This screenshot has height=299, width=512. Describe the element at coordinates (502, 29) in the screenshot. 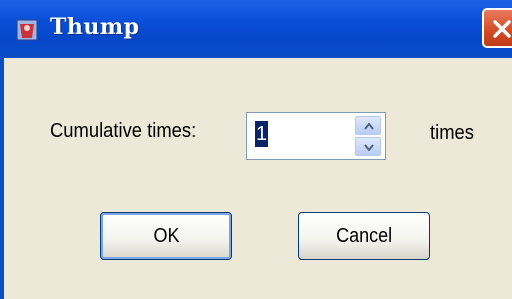

I see `close-icon` at that location.